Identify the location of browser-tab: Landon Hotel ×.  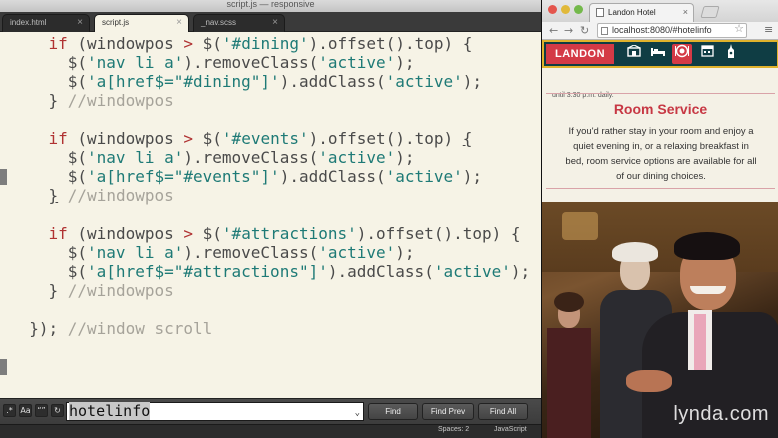
(641, 12).